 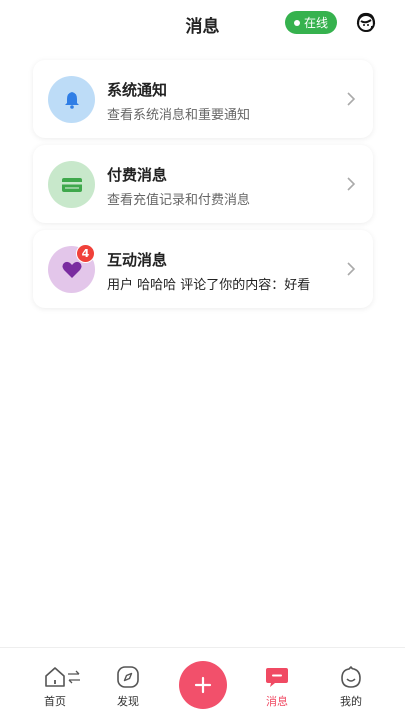 What do you see at coordinates (137, 260) in the screenshot?
I see `item-title: 互动消息` at bounding box center [137, 260].